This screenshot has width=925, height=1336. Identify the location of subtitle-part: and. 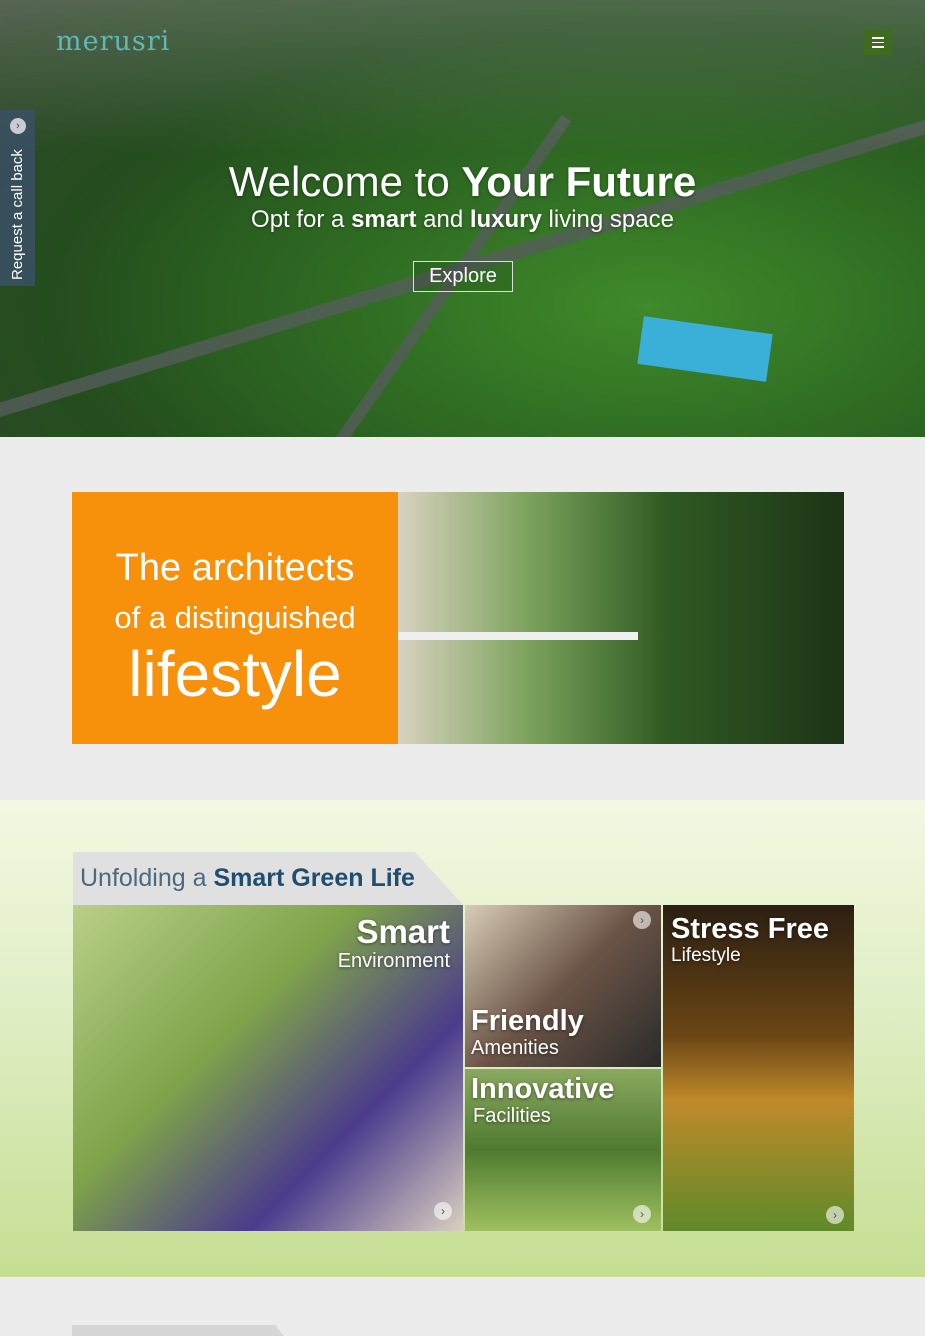
(443, 219).